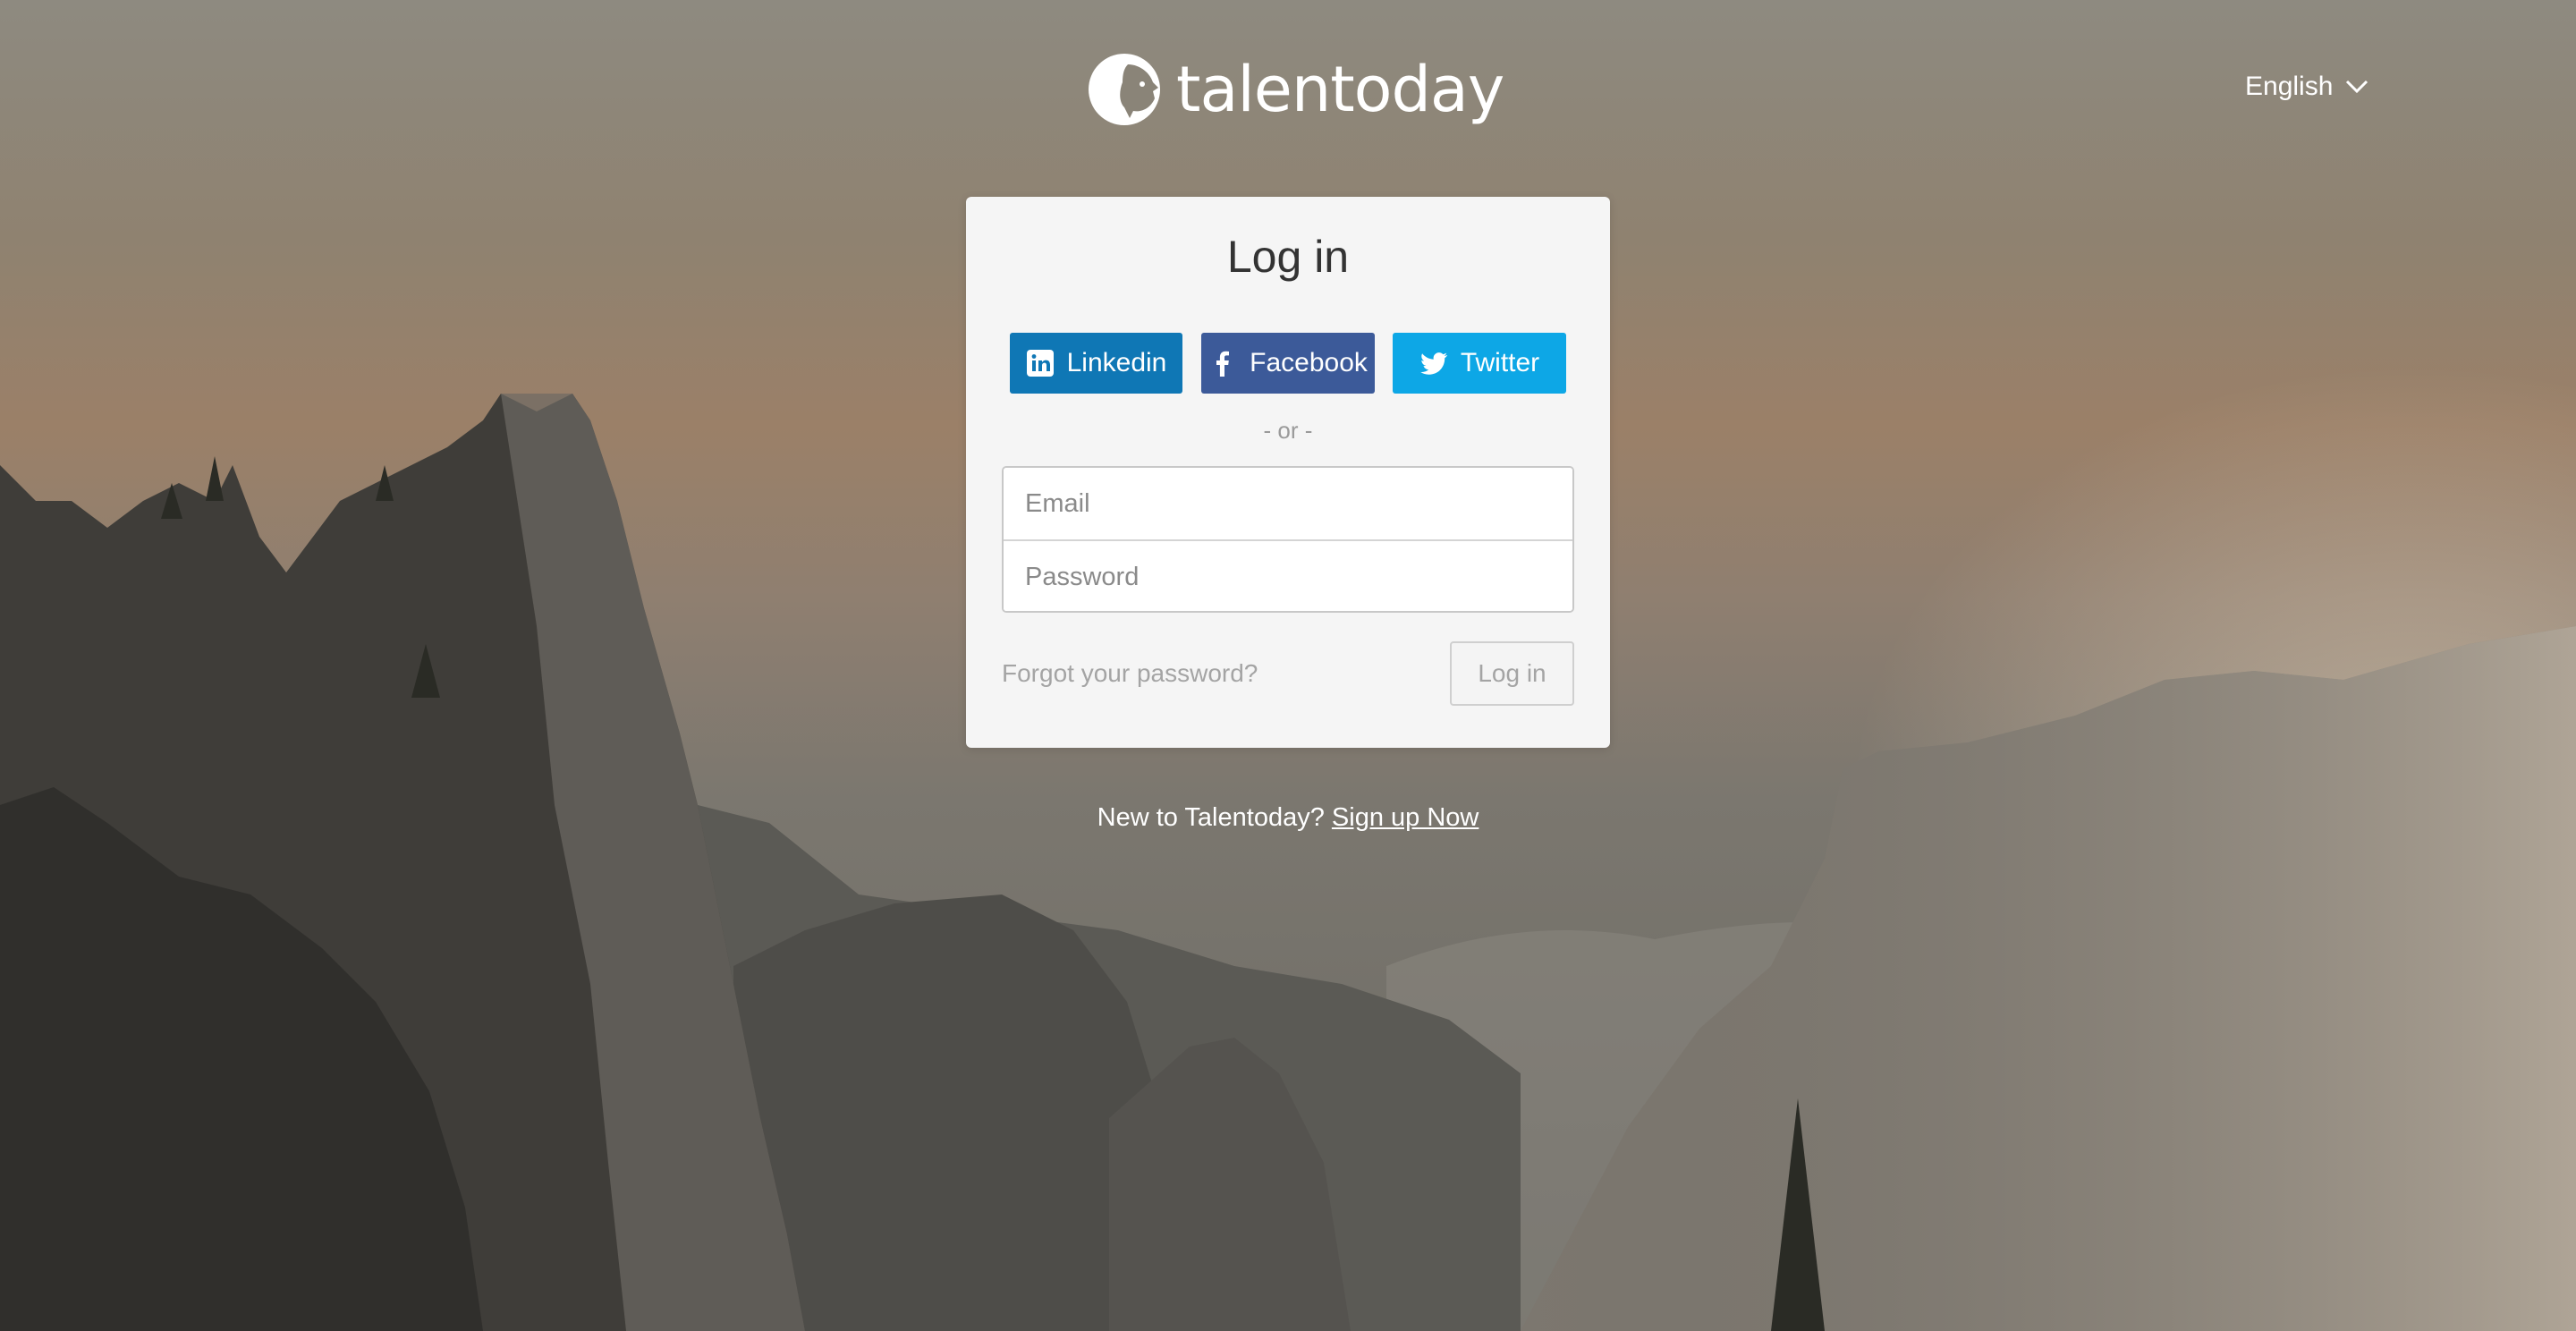 The height and width of the screenshot is (1331, 2576). Describe the element at coordinates (1433, 364) in the screenshot. I see `twitter-icon` at that location.